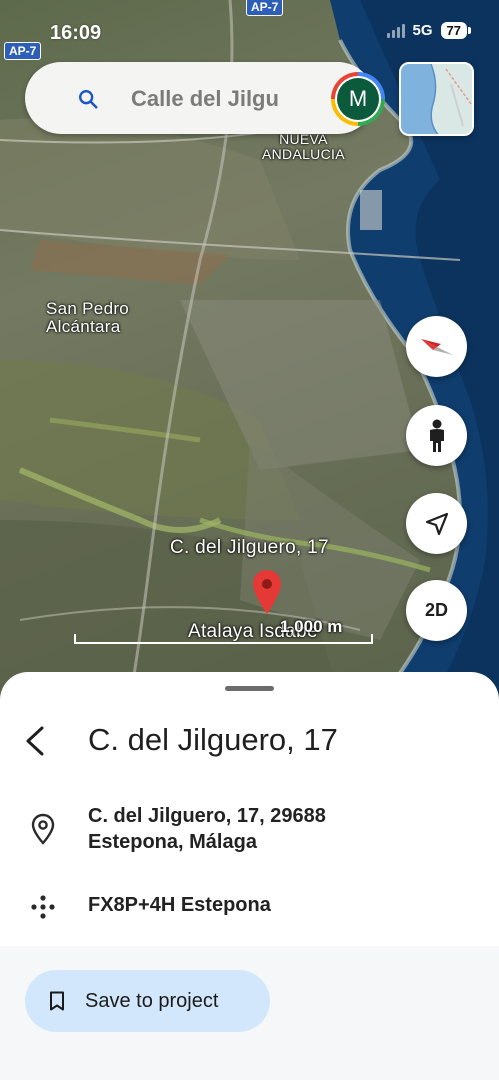 Image resolution: width=499 pixels, height=1080 pixels. I want to click on status-time: 16:09, so click(76, 33).